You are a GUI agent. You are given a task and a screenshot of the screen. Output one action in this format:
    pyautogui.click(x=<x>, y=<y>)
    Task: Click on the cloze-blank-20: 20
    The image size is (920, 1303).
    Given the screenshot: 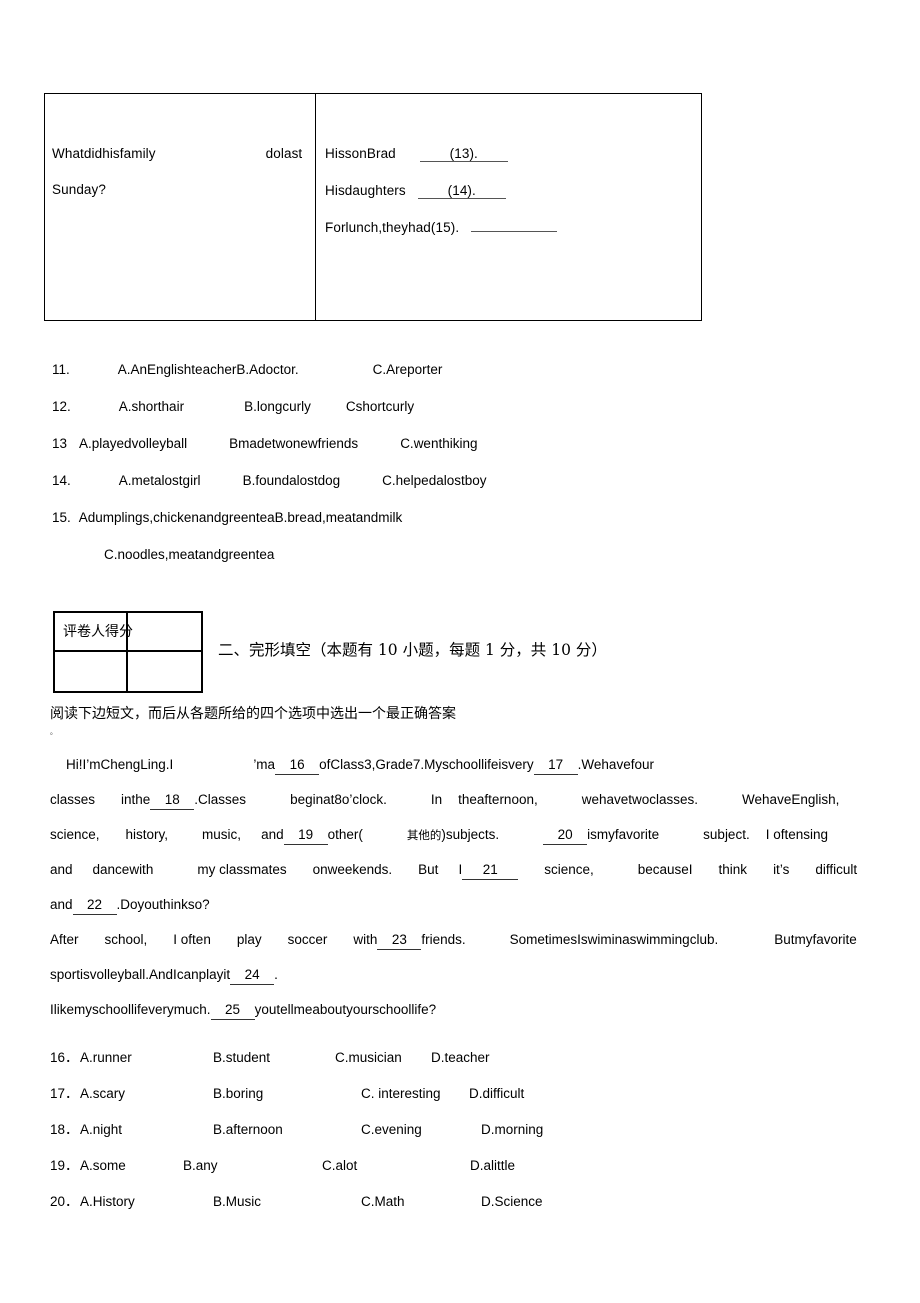 What is the action you would take?
    pyautogui.click(x=565, y=835)
    